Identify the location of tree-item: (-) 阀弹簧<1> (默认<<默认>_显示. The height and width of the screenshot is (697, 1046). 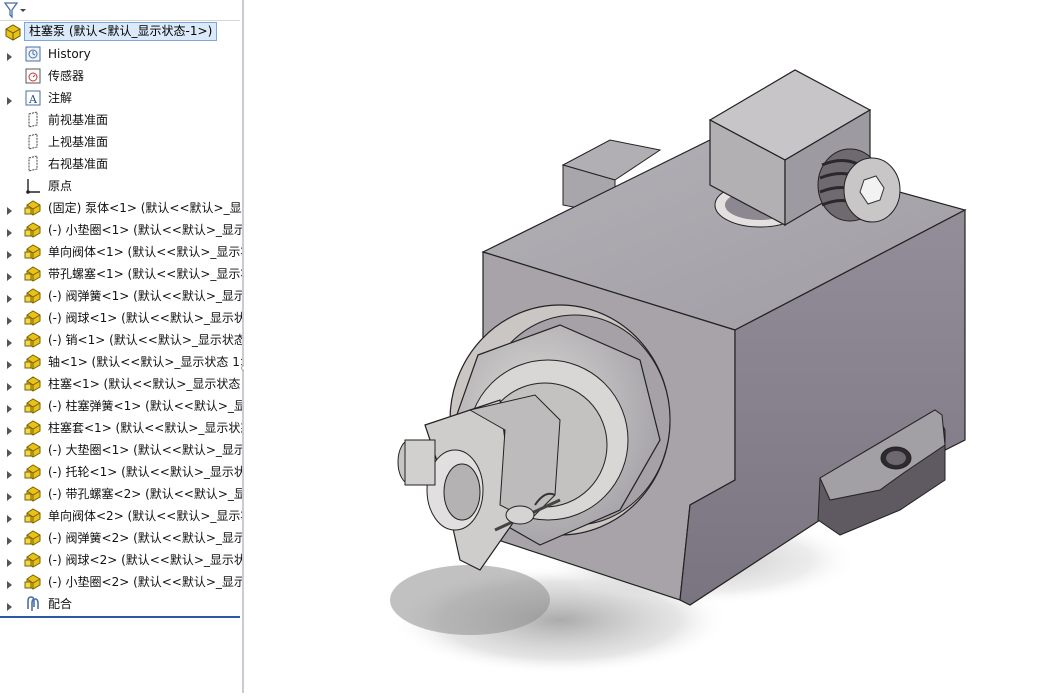
(121, 296).